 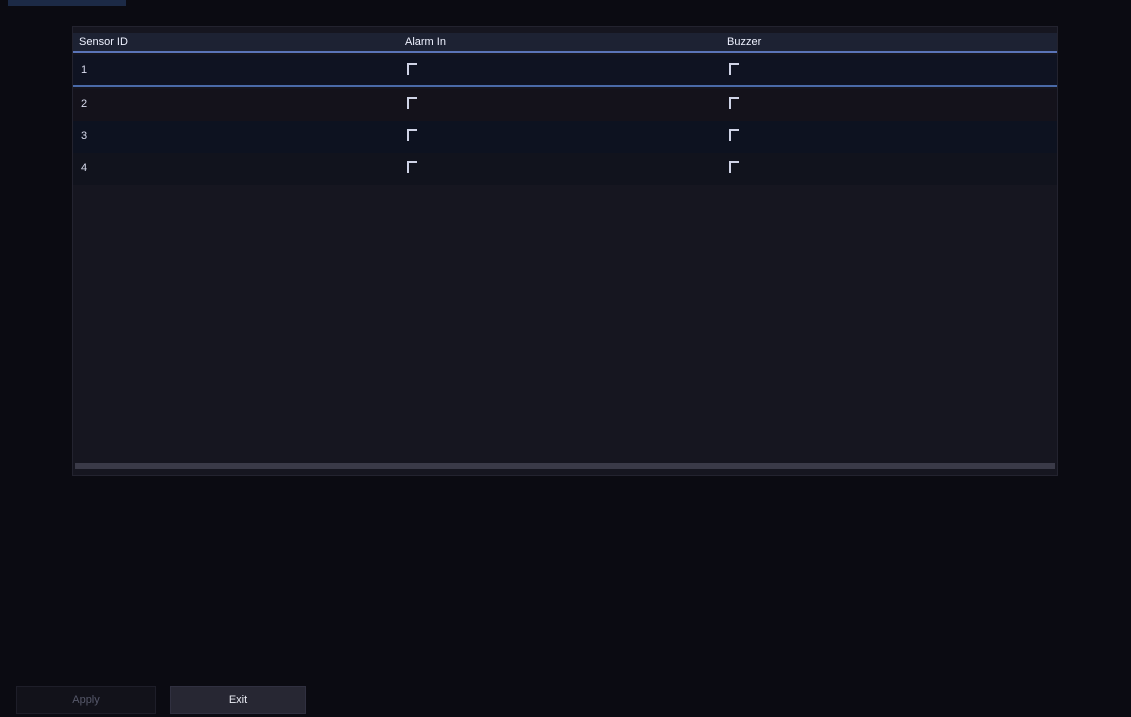 I want to click on top-tab-indicator, so click(x=67, y=3).